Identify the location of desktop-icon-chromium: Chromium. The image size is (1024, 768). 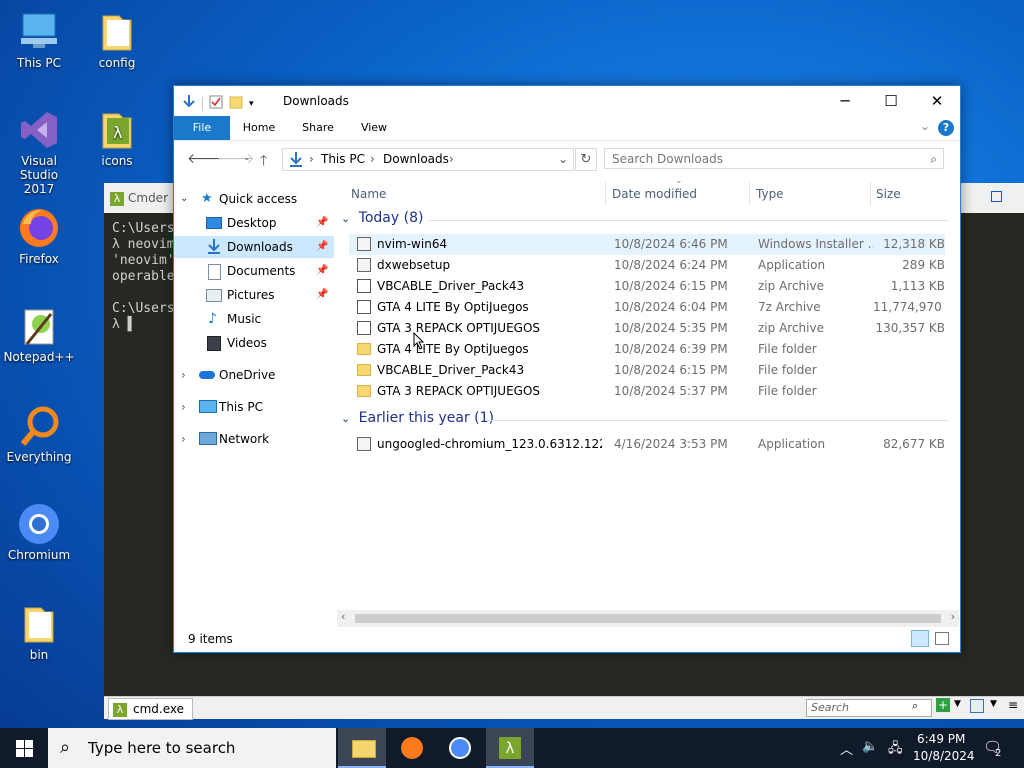
(39, 532).